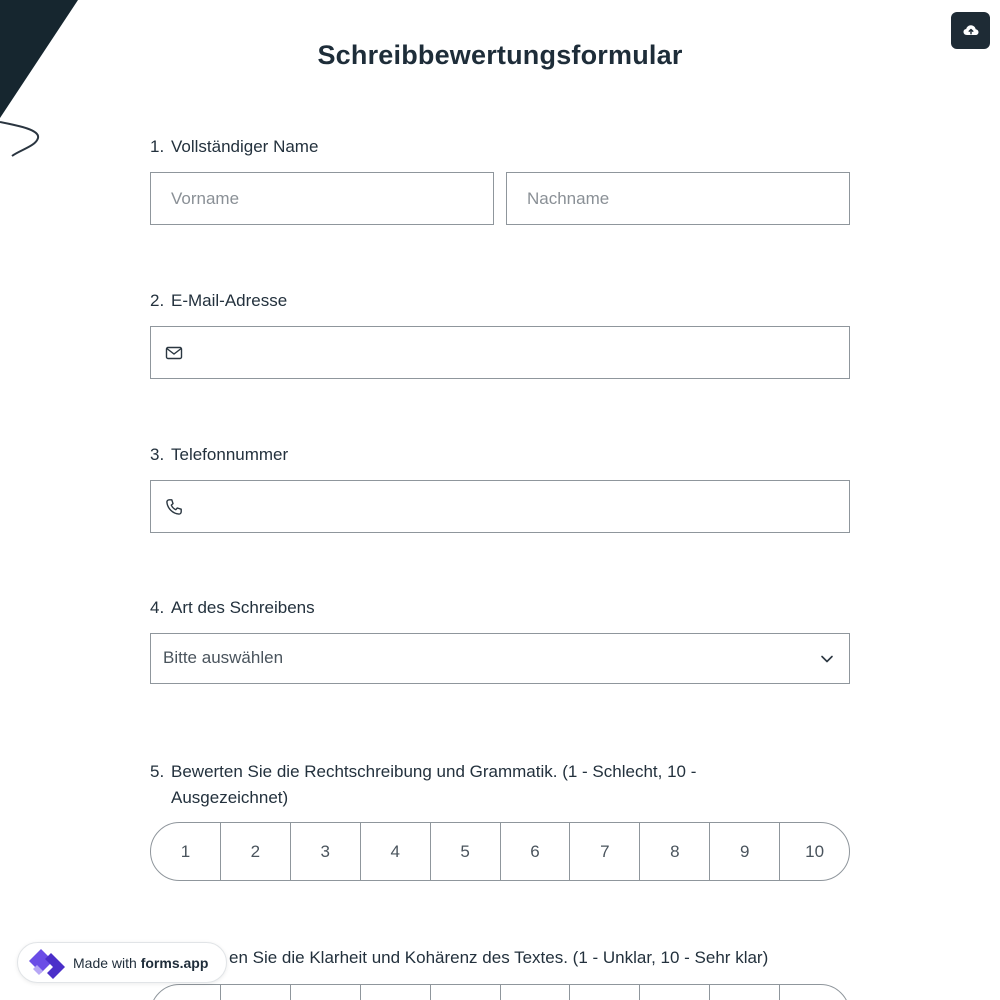  I want to click on select-value: Bitte auswählen, so click(223, 657).